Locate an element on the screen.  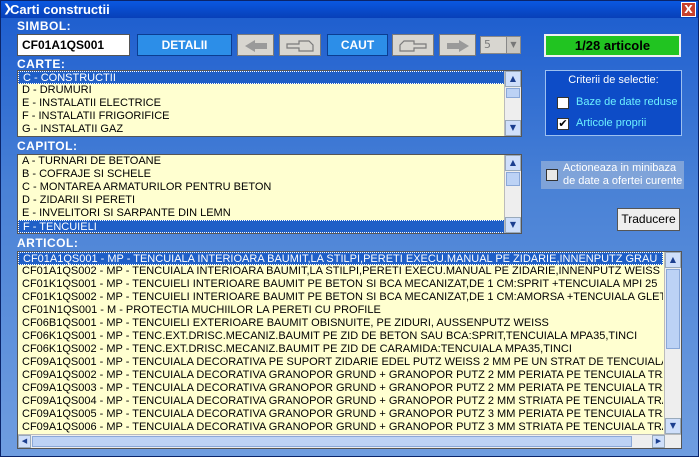
list-item: D - ZIDARII SI PERETI is located at coordinates (269, 200).